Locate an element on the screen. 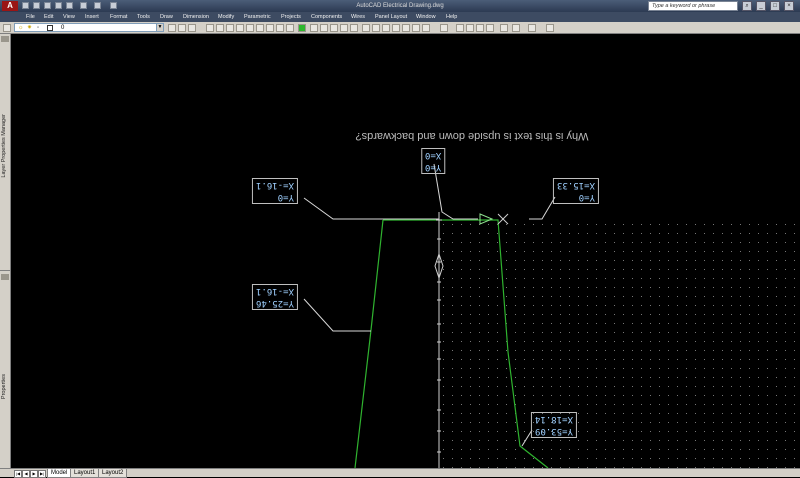  coord-box-right-bottom: Y=53.09 X=18.14 is located at coordinates (554, 425).